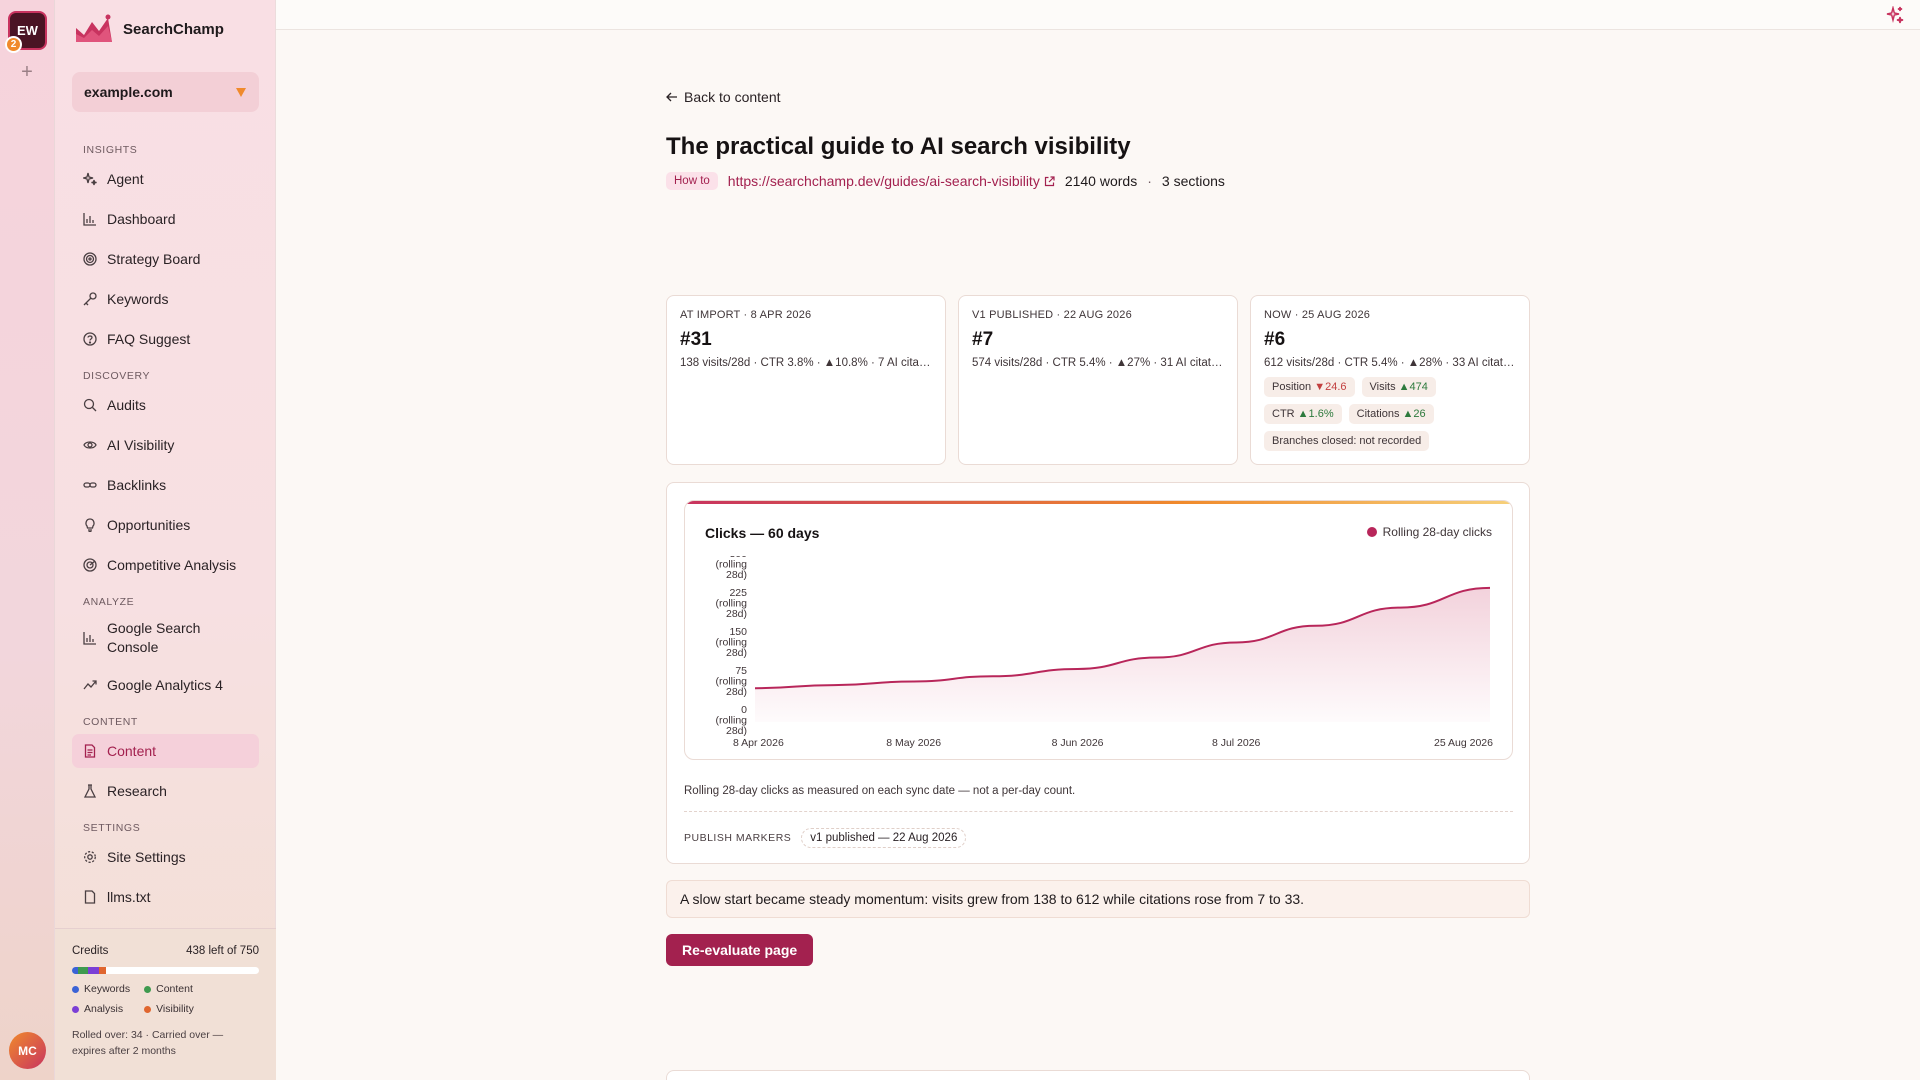 The width and height of the screenshot is (1920, 1080). I want to click on chevron-down-icon, so click(241, 92).